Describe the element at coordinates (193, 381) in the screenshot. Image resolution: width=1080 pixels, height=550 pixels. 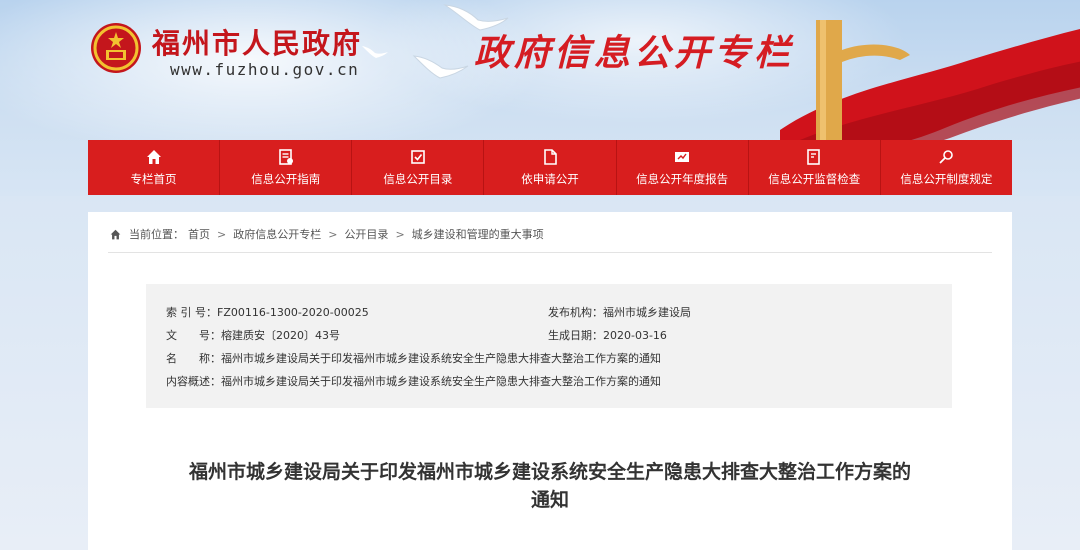
I see `meta-summary-label: 内容概述：` at that location.